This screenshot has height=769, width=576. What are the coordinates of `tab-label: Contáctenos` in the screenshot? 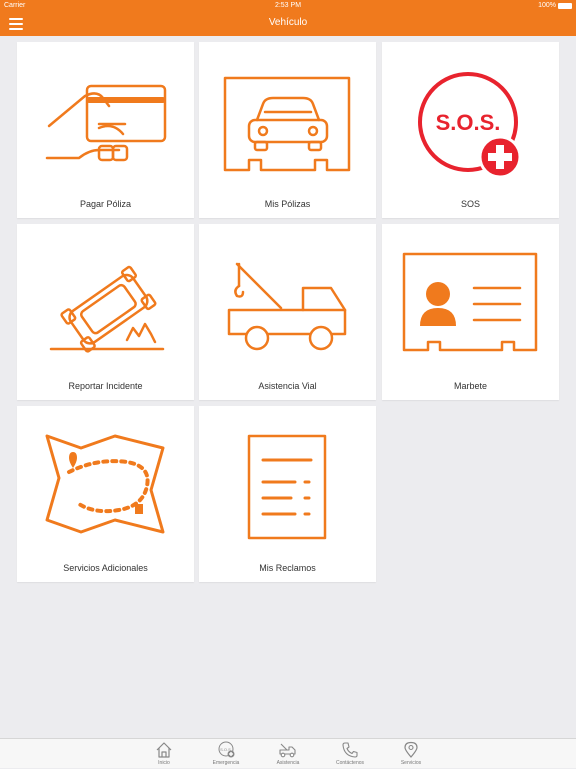 It's located at (350, 763).